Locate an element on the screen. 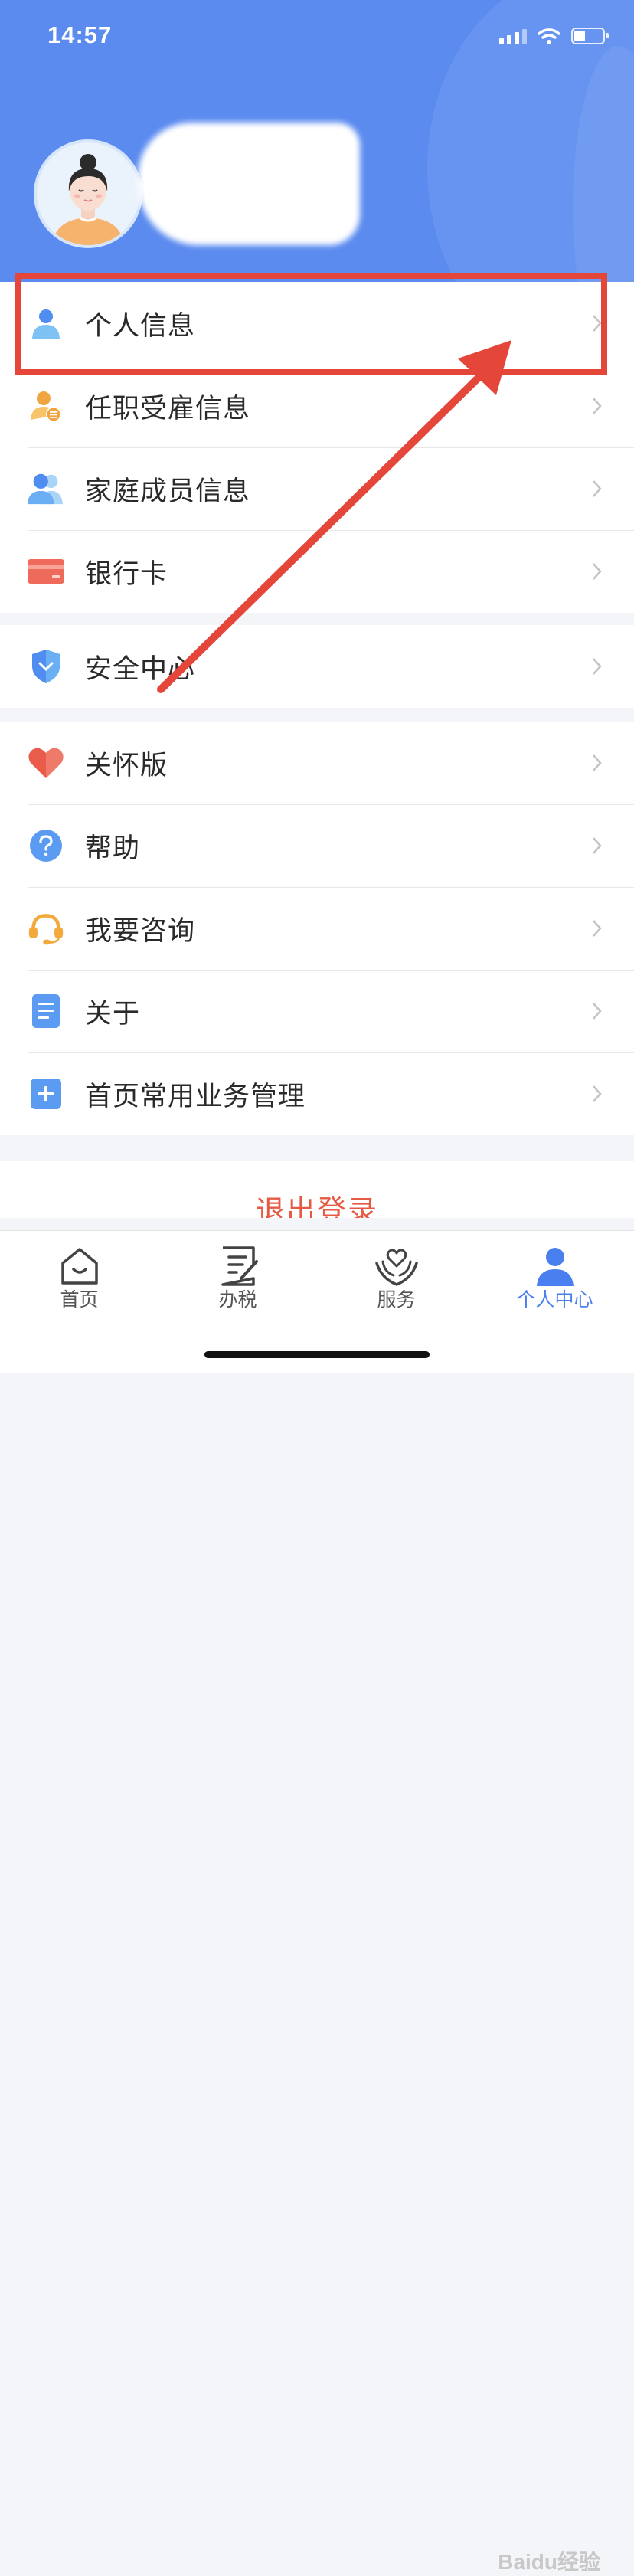 This screenshot has width=634, height=2576. tax-form-icon is located at coordinates (240, 1266).